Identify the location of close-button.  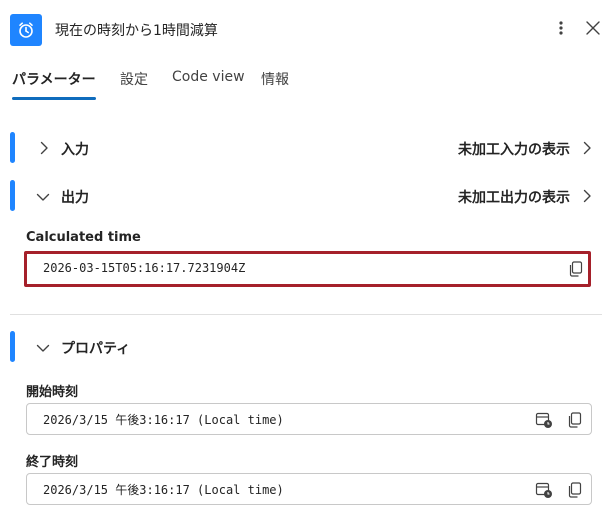
(592, 28).